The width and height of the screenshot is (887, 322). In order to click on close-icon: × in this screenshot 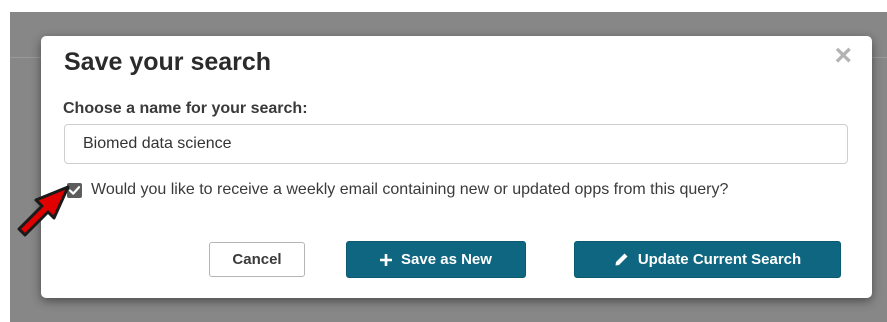, I will do `click(843, 56)`.